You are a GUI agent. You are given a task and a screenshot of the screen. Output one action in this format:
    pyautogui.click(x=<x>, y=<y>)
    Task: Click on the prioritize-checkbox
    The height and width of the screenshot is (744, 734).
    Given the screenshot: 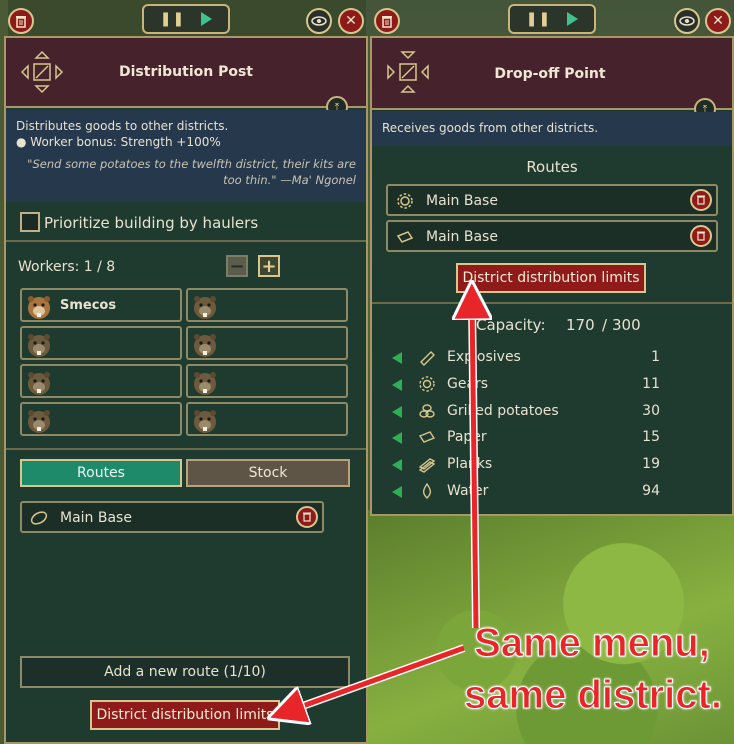 What is the action you would take?
    pyautogui.click(x=30, y=222)
    